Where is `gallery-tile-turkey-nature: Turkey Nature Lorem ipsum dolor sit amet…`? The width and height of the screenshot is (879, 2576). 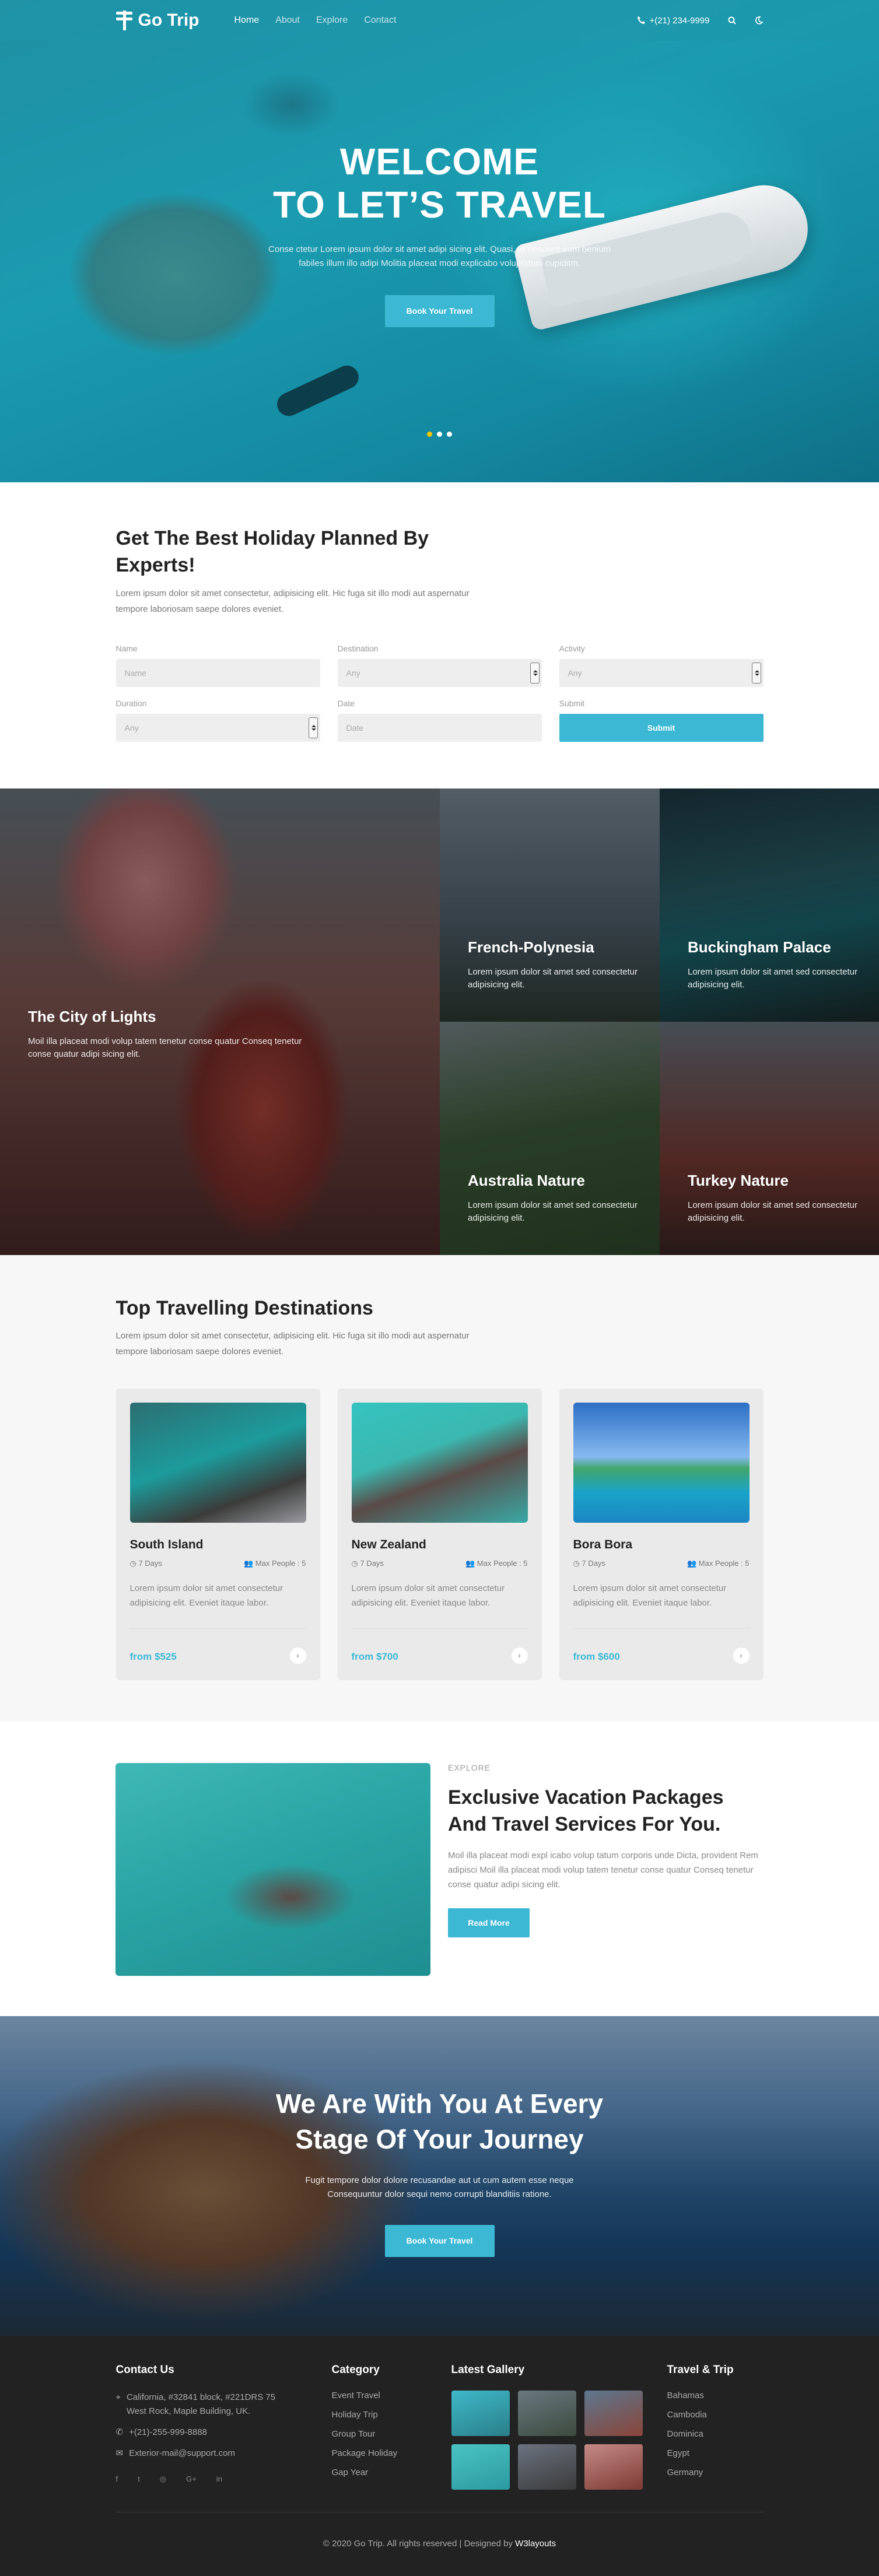
gallery-tile-turkey-nature: Turkey Nature Lorem ipsum dolor sit amet… is located at coordinates (769, 1138).